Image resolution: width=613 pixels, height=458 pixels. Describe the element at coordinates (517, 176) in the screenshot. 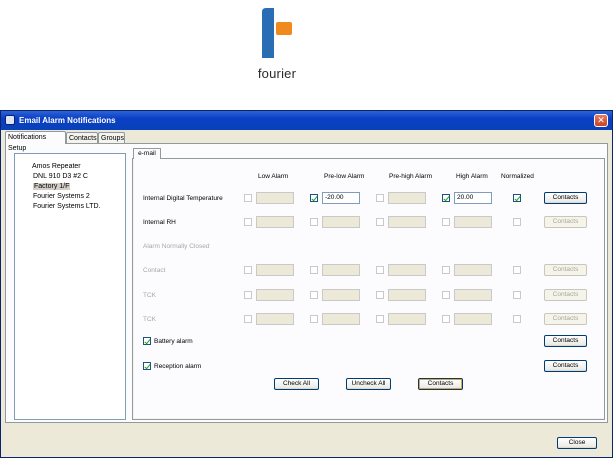

I see `col-header-normalized: Normalized` at that location.